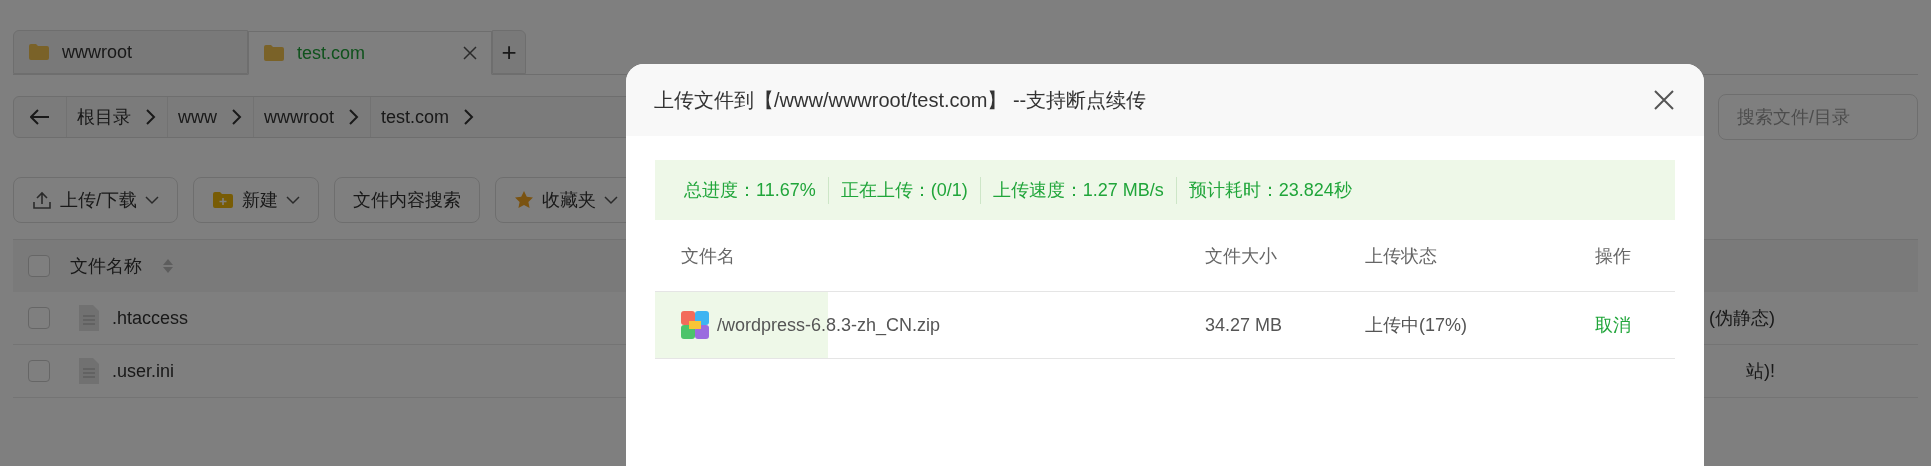 This screenshot has height=466, width=1931. I want to click on column-header: 文件名称, so click(106, 266).